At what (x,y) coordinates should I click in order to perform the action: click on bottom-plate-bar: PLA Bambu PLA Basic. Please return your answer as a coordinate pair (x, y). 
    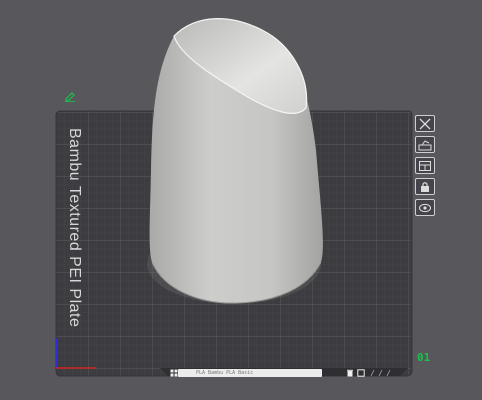
    Looking at the image, I should click on (284, 373).